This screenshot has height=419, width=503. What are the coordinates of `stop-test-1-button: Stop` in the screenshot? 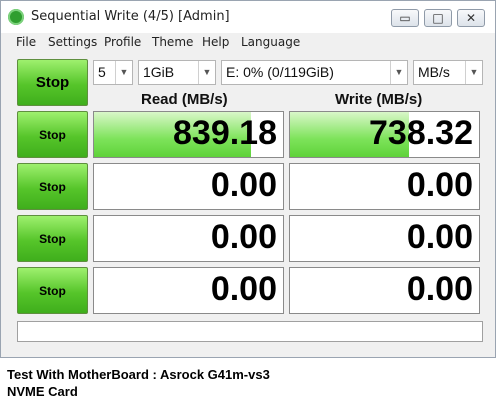 It's located at (52, 134).